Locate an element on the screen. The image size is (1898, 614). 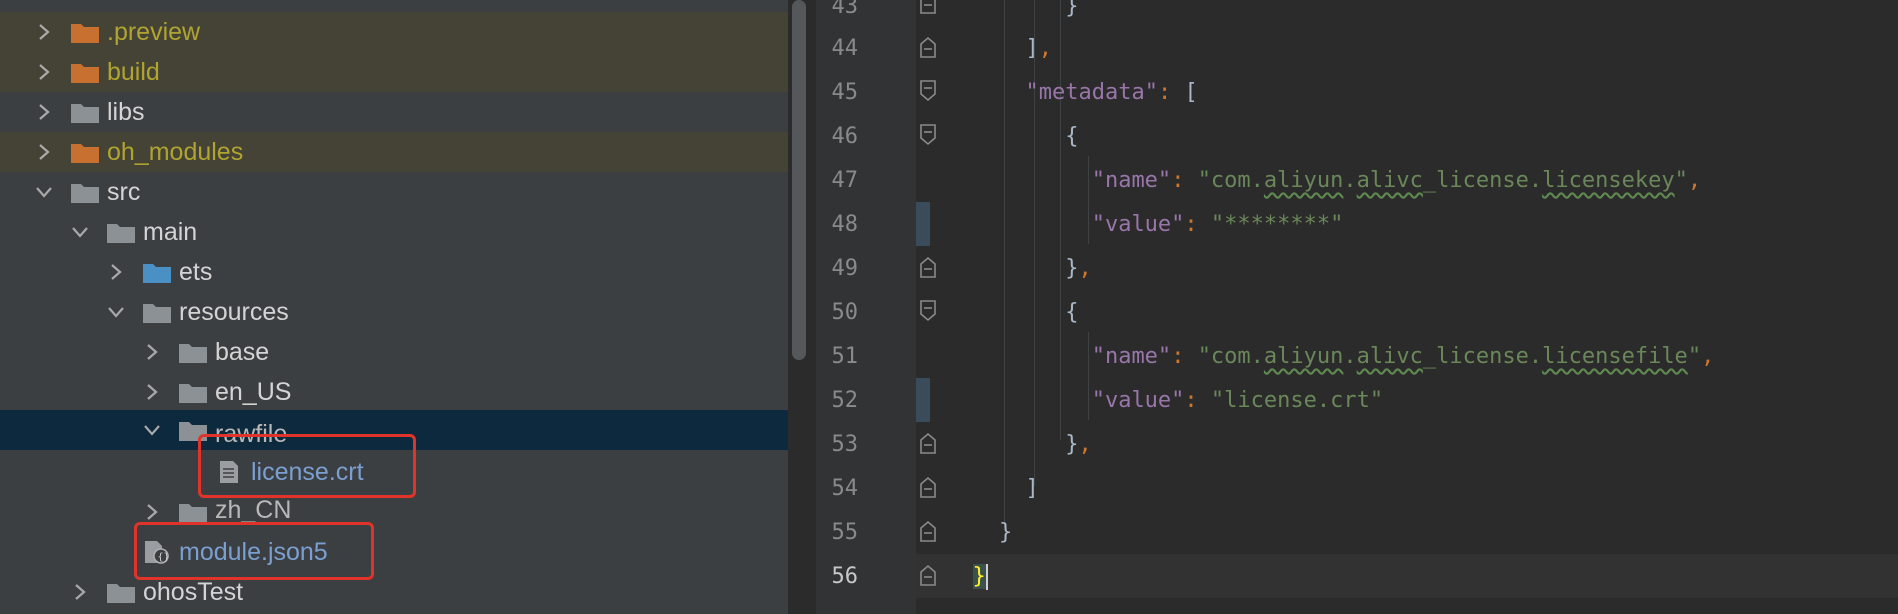
tree-item-build: build is located at coordinates (394, 72).